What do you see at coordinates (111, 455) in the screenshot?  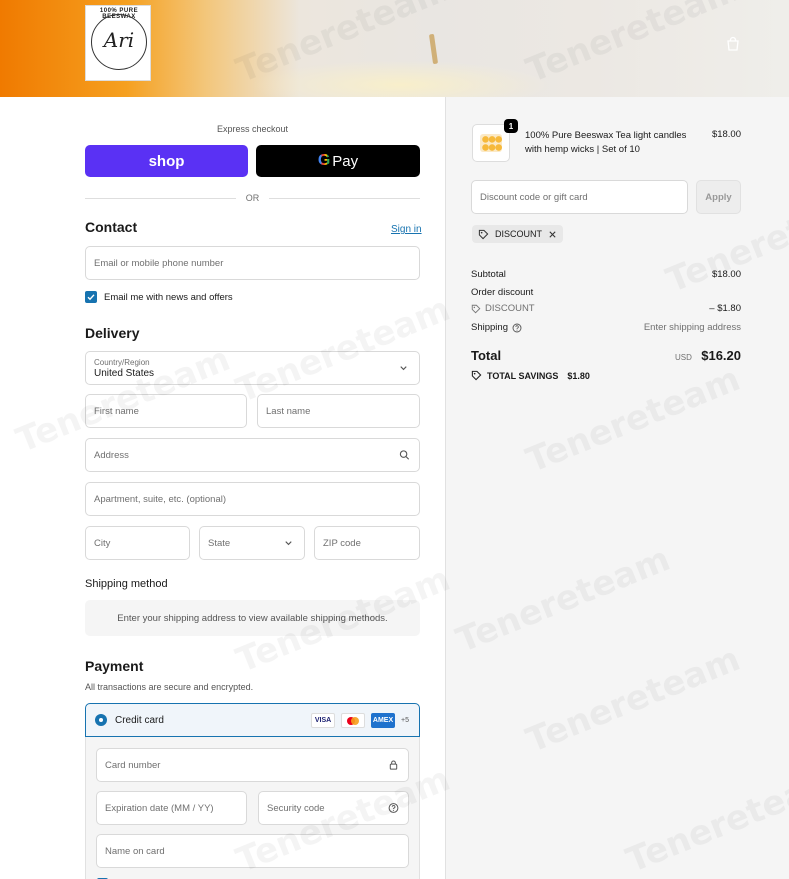 I see `address-placeholder: Address` at bounding box center [111, 455].